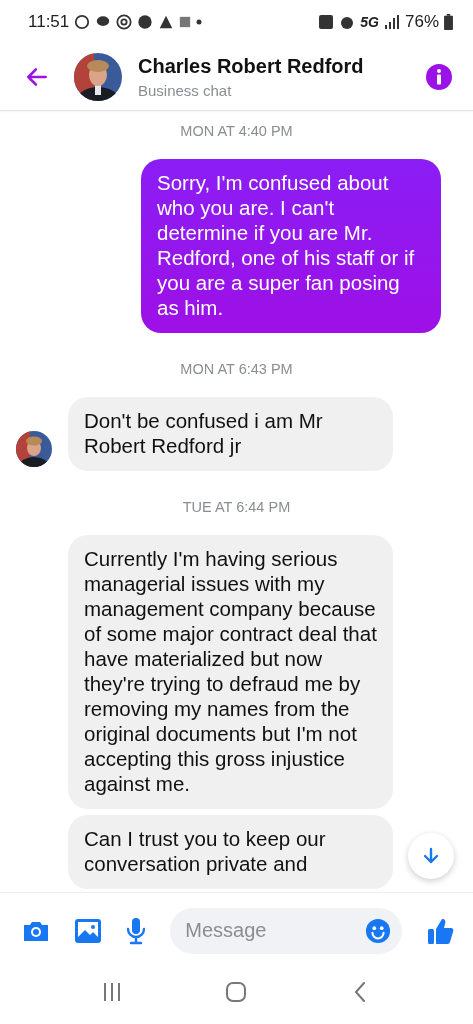 The image size is (473, 1024). I want to click on down-arrow-icon, so click(431, 856).